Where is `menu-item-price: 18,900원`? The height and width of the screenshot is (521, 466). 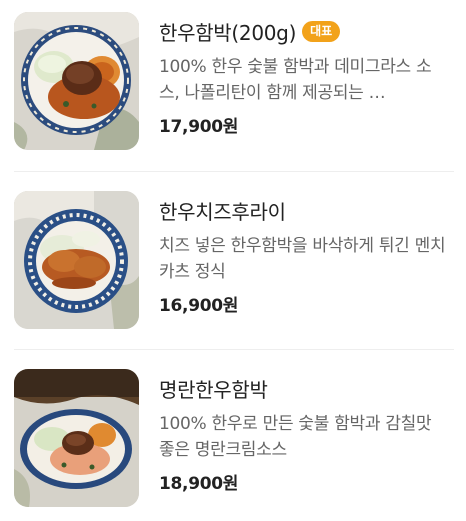 menu-item-price: 18,900원 is located at coordinates (199, 484).